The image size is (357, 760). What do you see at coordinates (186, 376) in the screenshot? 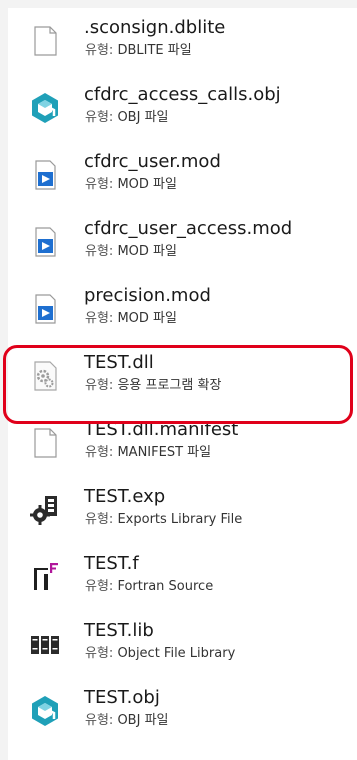
I see `file-item-test-dll: TEST.dll 유형: 응용 프로그램 확장` at bounding box center [186, 376].